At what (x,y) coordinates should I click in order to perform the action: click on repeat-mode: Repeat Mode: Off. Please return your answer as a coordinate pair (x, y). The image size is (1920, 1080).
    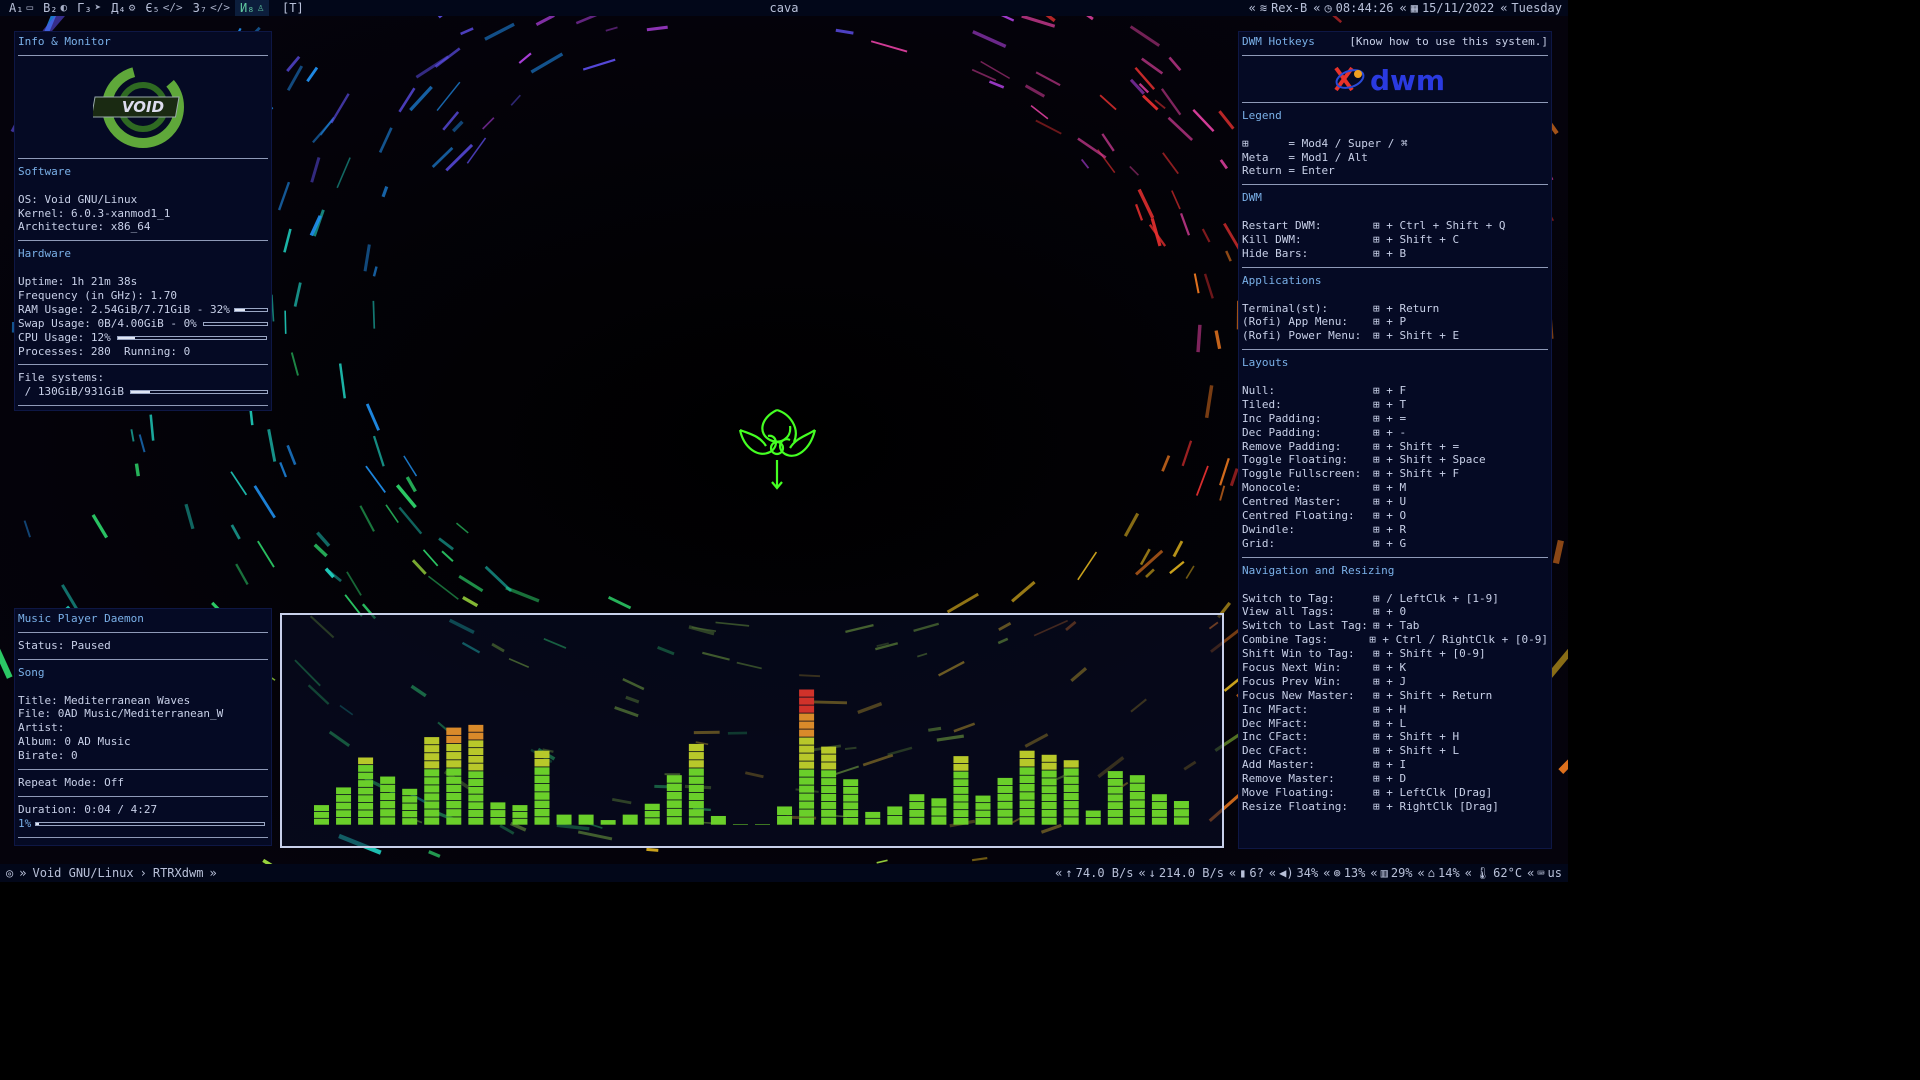
    Looking at the image, I should click on (71, 783).